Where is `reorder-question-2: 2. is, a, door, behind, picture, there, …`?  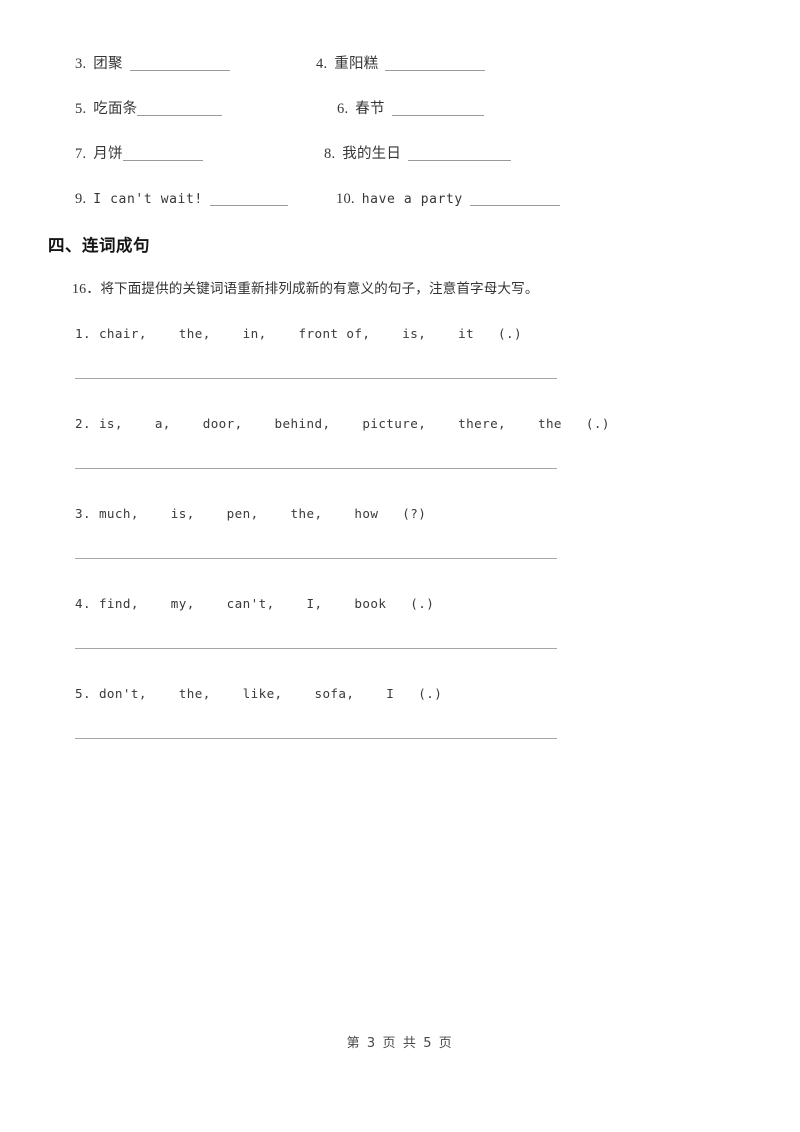 reorder-question-2: 2. is, a, door, behind, picture, there, … is located at coordinates (400, 461).